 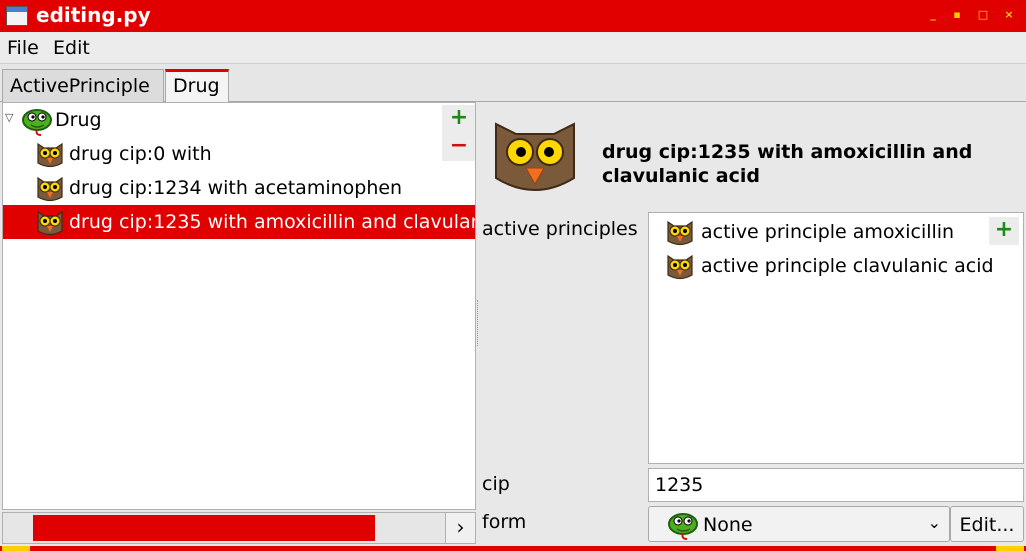 What do you see at coordinates (933, 15) in the screenshot?
I see `minimize-icon: _` at bounding box center [933, 15].